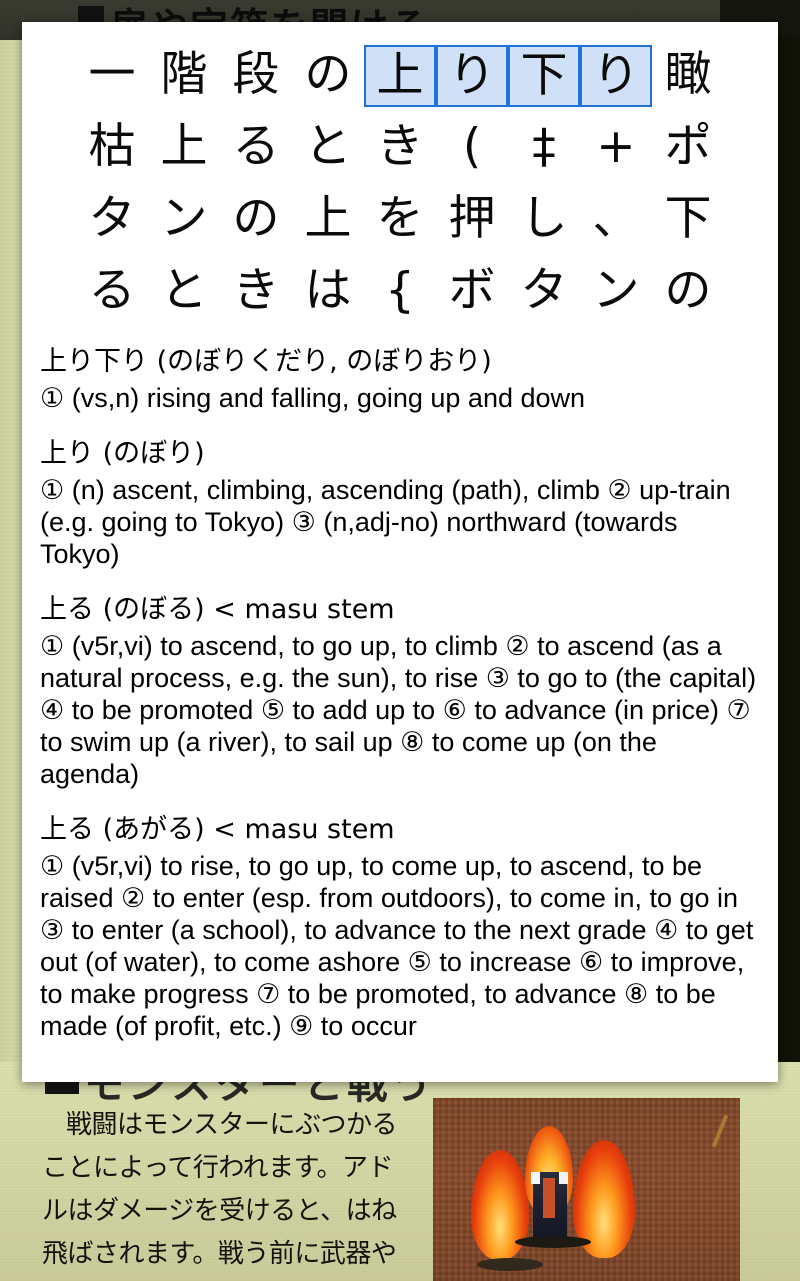 The width and height of the screenshot is (800, 1281). Describe the element at coordinates (472, 292) in the screenshot. I see `ocr-character: ボ` at that location.